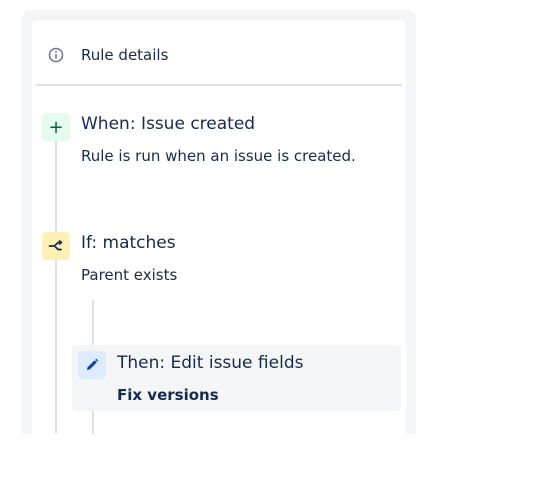 The width and height of the screenshot is (552, 488). Describe the element at coordinates (219, 85) in the screenshot. I see `header-divider` at that location.